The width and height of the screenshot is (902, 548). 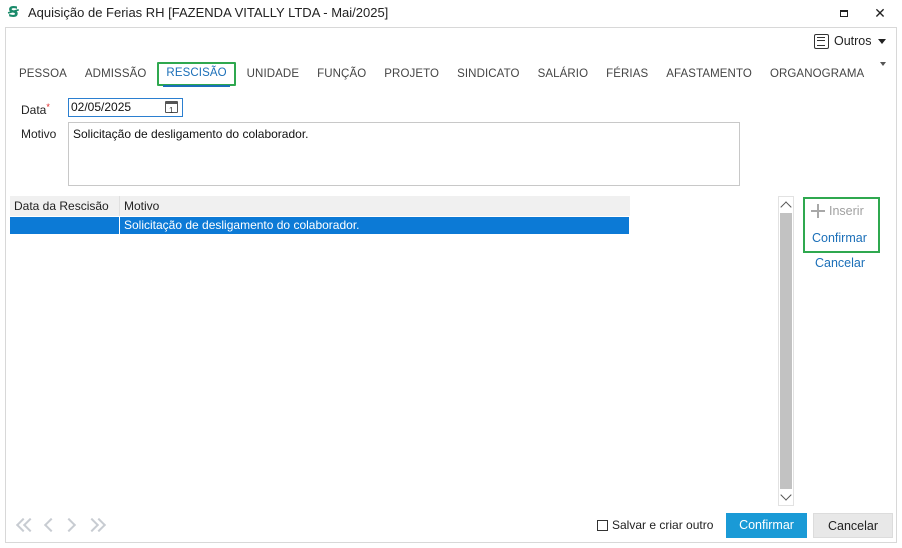 I want to click on data-label-text: Data, so click(x=34, y=110).